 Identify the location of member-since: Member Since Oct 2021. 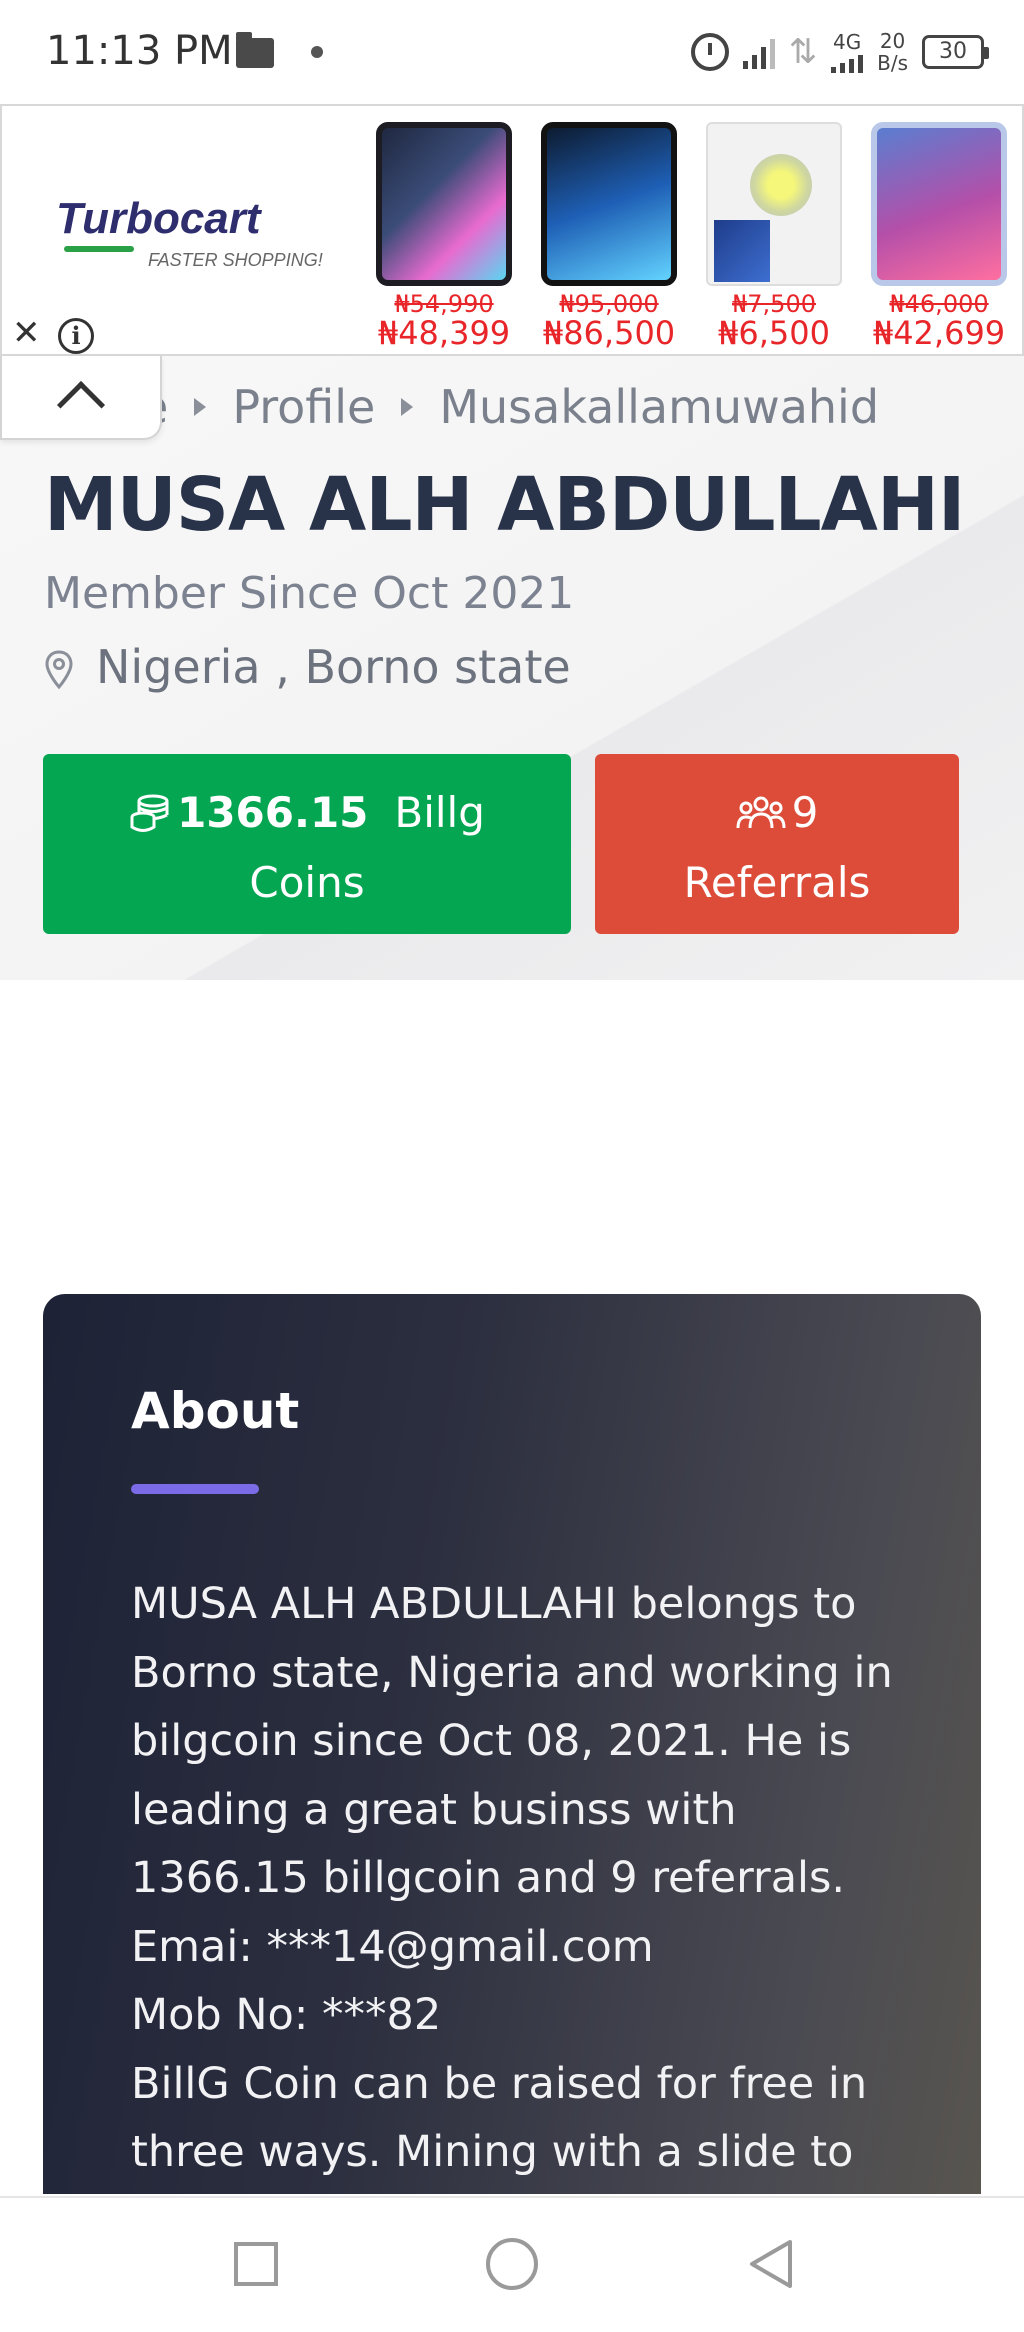
(309, 593).